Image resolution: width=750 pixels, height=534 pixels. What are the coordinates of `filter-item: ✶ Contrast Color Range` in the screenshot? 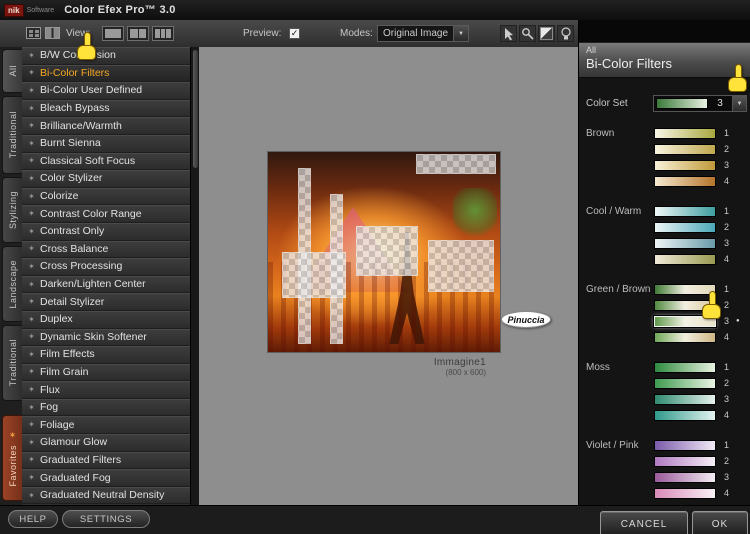 It's located at (106, 214).